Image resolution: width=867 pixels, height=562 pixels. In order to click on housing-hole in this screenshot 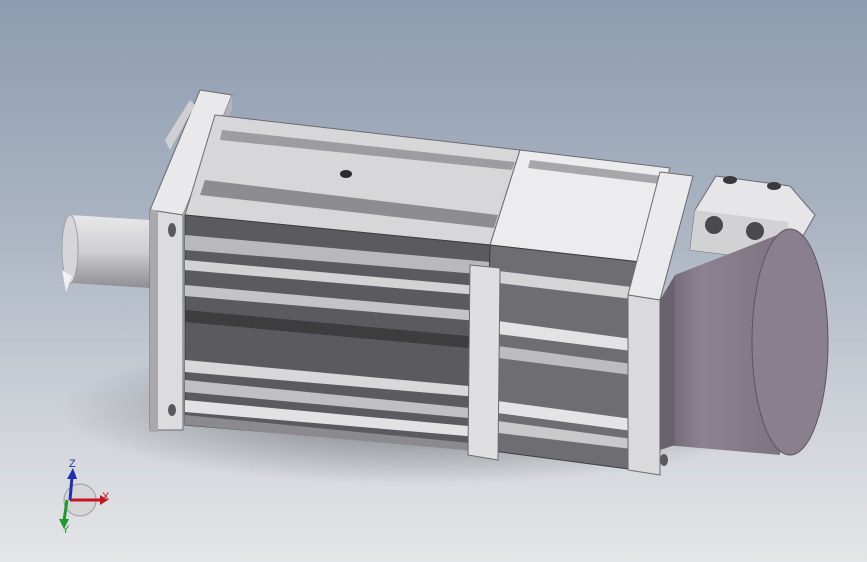, I will do `click(346, 174)`.